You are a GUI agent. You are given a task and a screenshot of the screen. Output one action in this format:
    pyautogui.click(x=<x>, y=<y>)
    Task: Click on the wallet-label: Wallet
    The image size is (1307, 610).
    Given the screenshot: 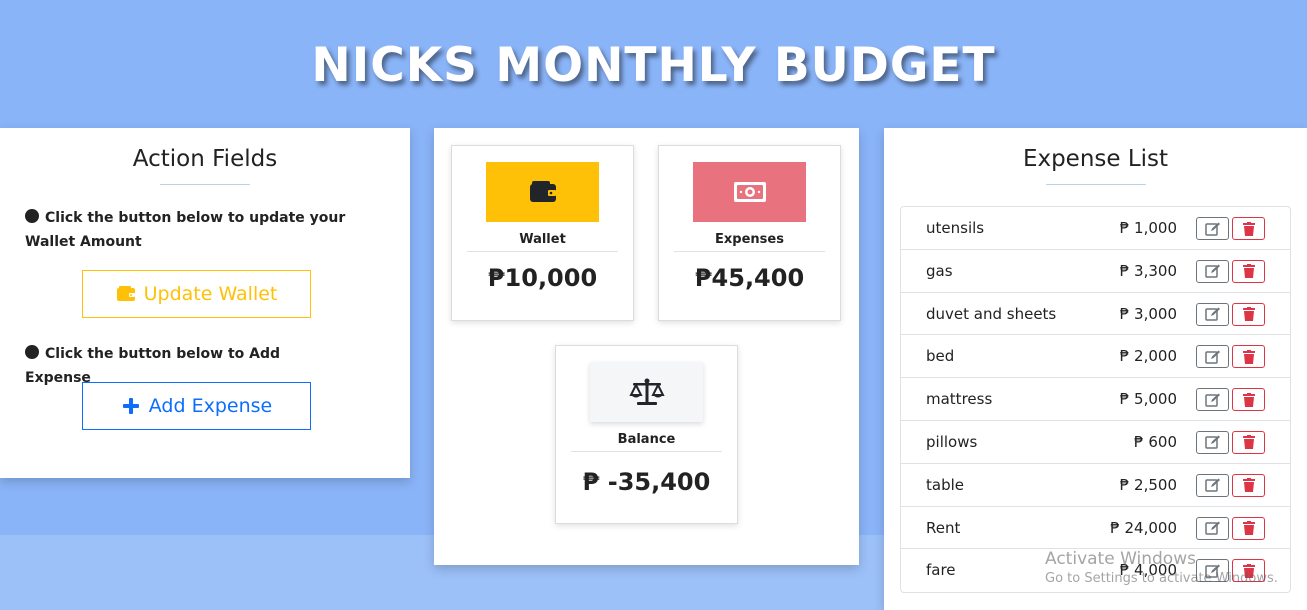 What is the action you would take?
    pyautogui.click(x=542, y=242)
    